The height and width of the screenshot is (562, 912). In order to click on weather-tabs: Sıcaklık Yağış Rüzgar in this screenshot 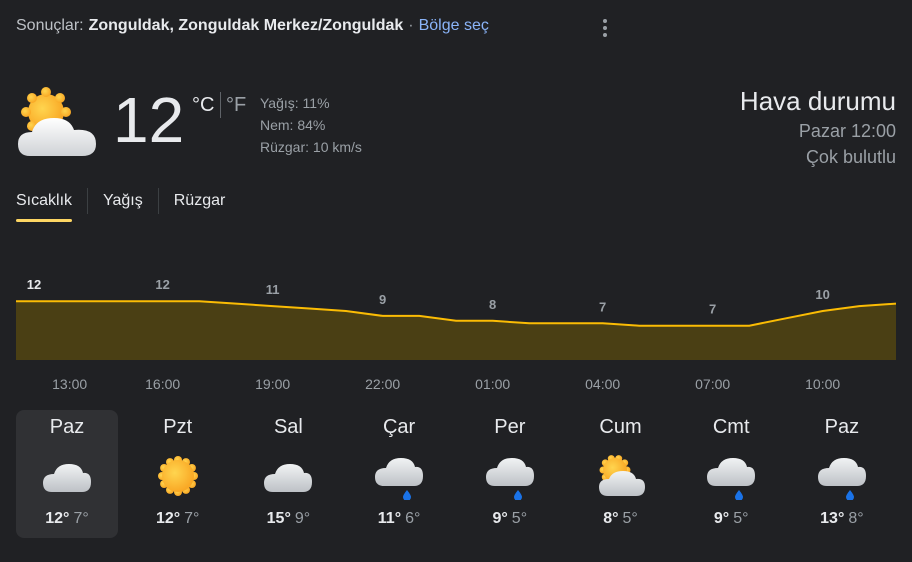, I will do `click(121, 204)`.